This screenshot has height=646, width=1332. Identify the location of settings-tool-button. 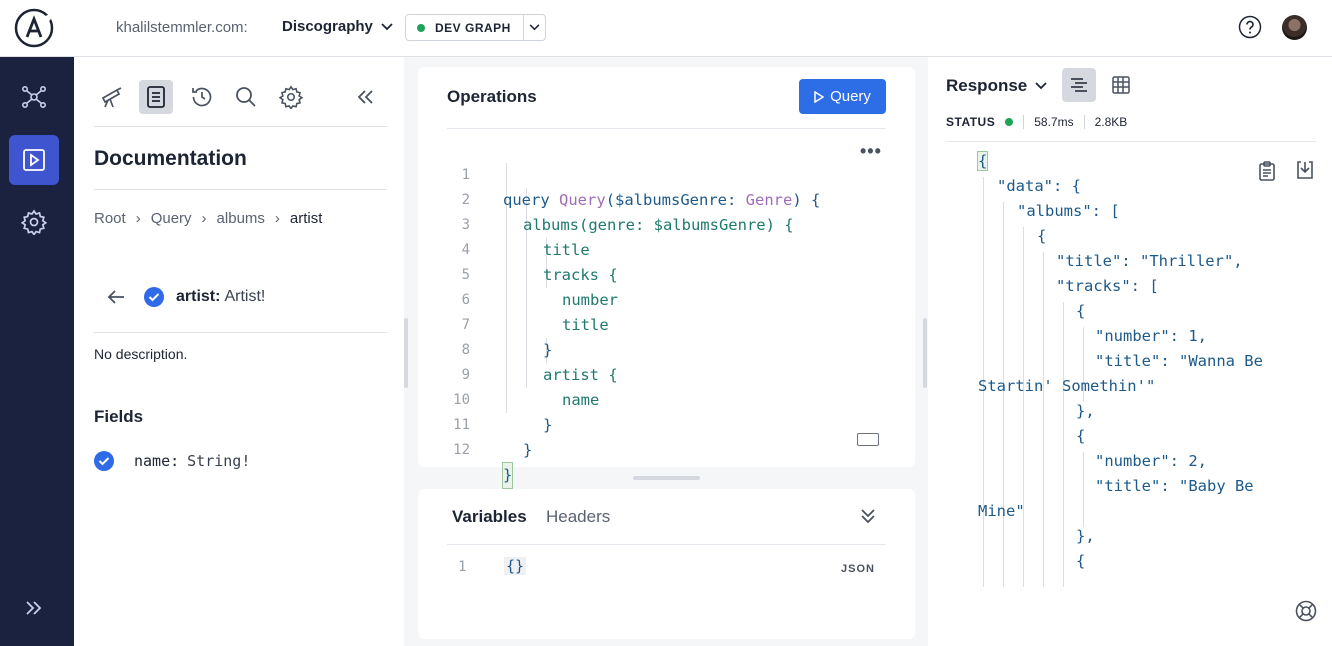
(291, 97).